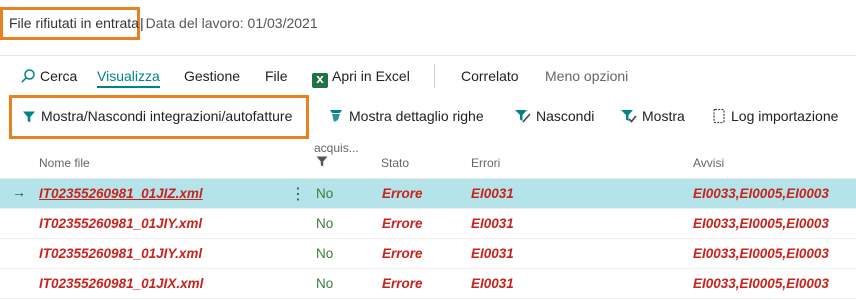 The height and width of the screenshot is (300, 856). Describe the element at coordinates (212, 76) in the screenshot. I see `tab-manage: Gestione` at that location.